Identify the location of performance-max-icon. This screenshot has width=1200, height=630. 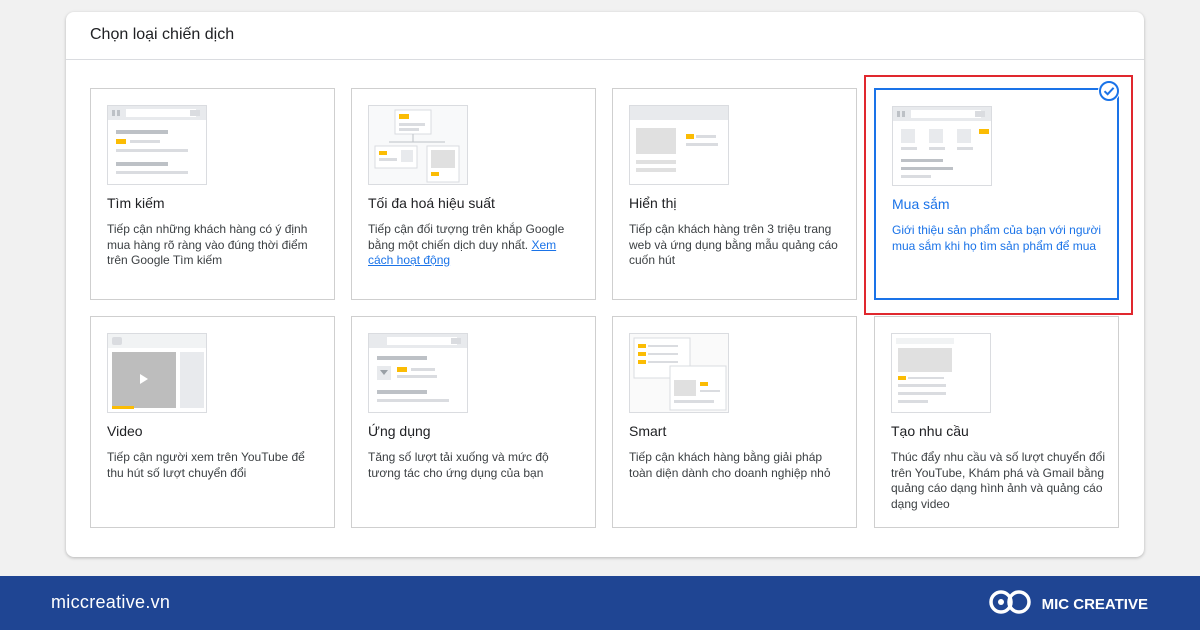
(418, 145).